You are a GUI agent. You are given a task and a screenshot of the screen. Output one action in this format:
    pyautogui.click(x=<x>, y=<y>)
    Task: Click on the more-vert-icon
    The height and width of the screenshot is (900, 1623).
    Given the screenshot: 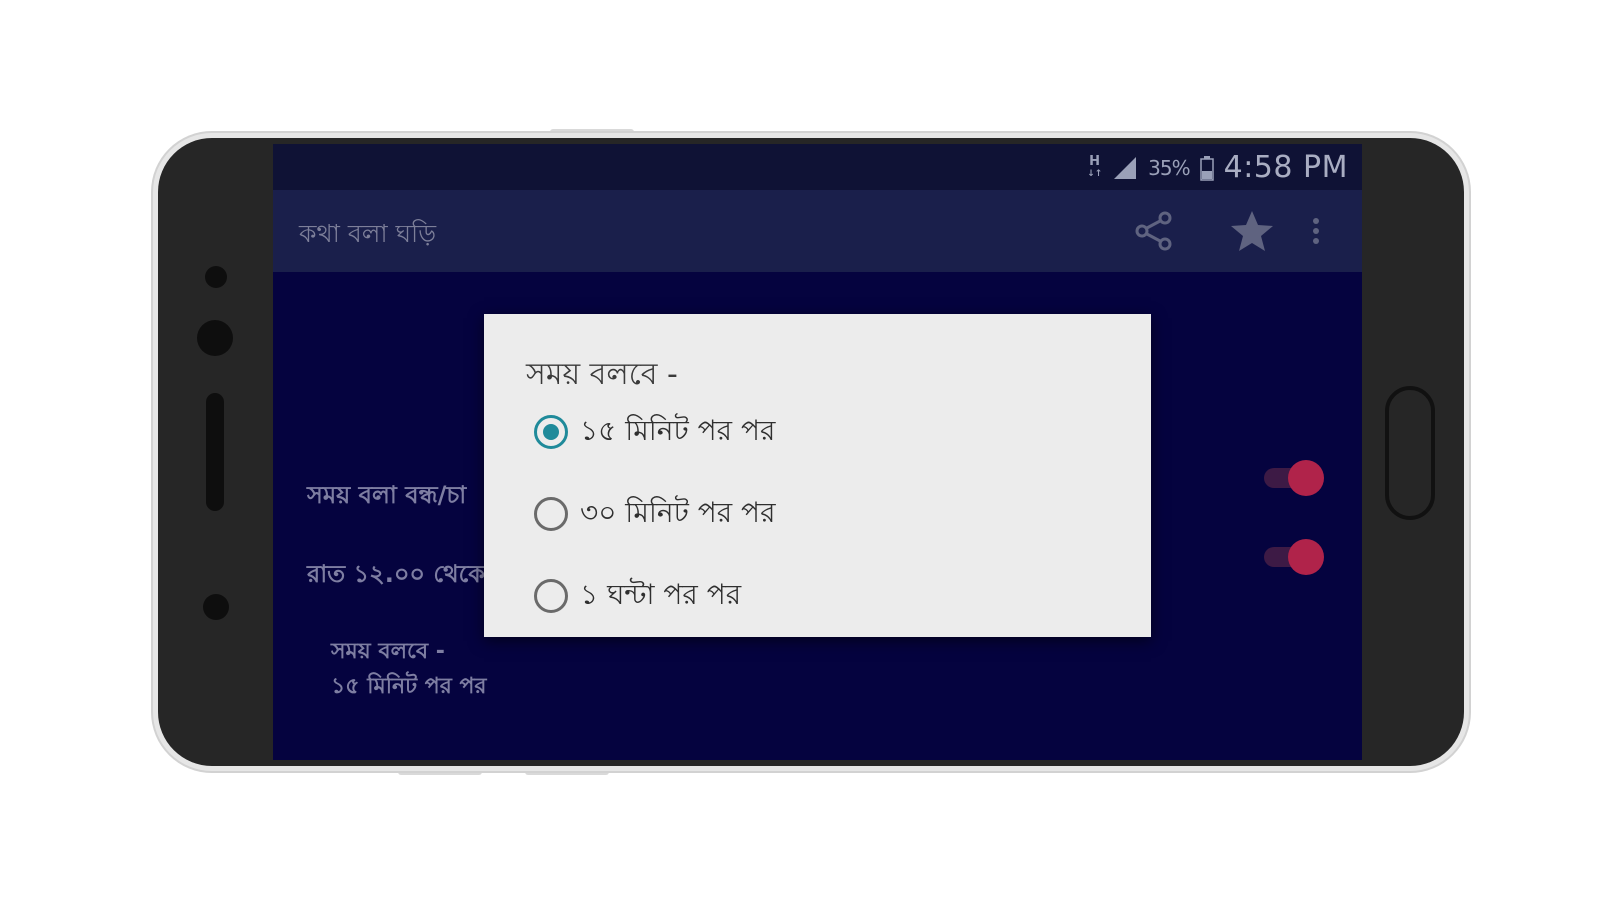 What is the action you would take?
    pyautogui.click(x=1316, y=231)
    